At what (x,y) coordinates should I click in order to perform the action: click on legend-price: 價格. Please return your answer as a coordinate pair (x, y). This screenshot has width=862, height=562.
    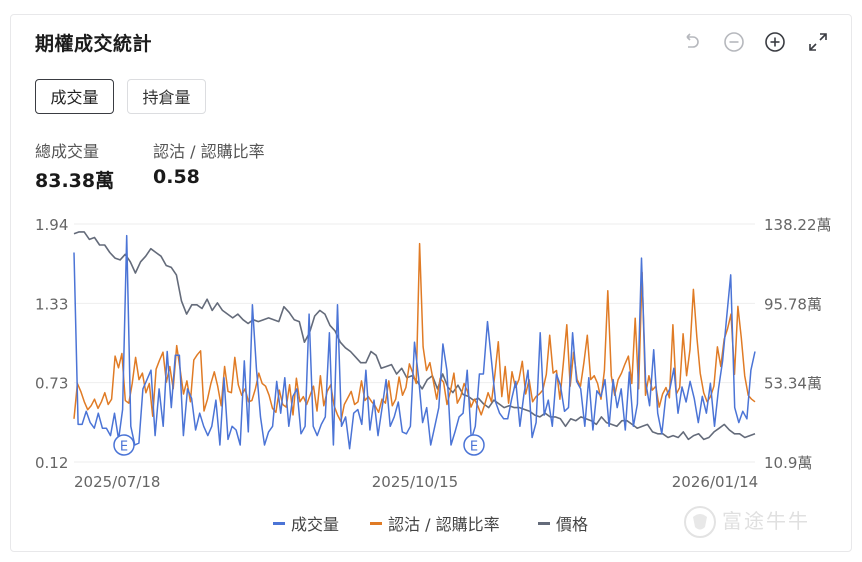
    Looking at the image, I should click on (563, 523).